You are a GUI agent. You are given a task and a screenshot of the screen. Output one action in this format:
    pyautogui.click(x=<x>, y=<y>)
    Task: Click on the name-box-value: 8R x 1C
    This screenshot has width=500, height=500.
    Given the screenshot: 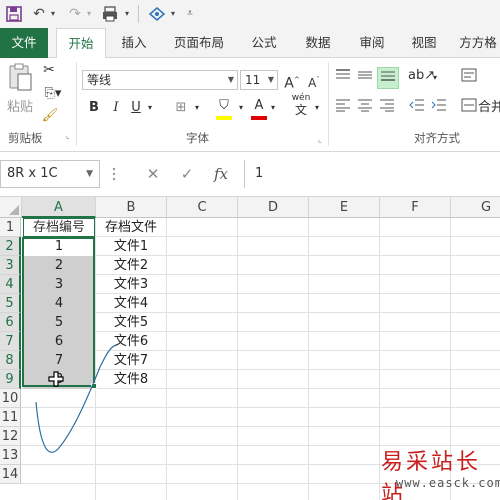 What is the action you would take?
    pyautogui.click(x=32, y=173)
    